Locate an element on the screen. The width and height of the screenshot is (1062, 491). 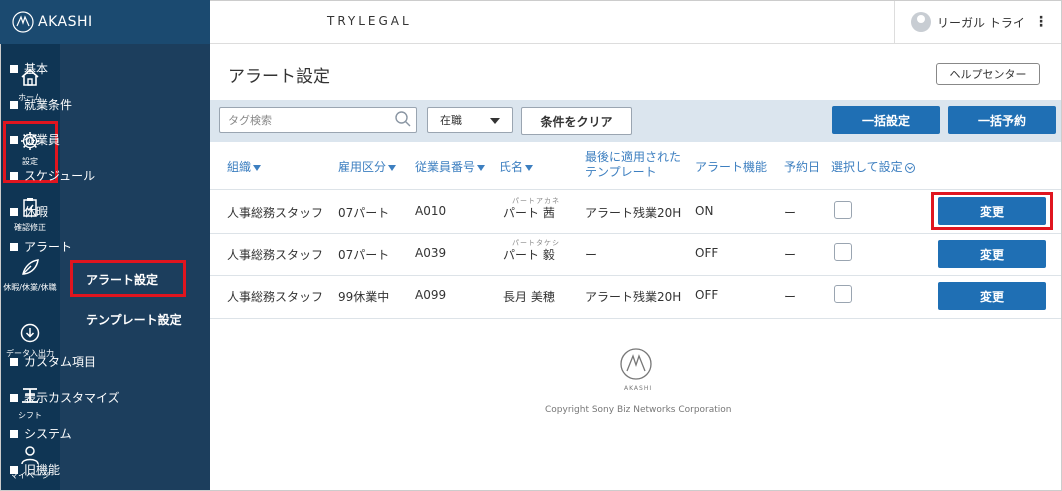
clear-conditions-button: 条件をクリア is located at coordinates (576, 121).